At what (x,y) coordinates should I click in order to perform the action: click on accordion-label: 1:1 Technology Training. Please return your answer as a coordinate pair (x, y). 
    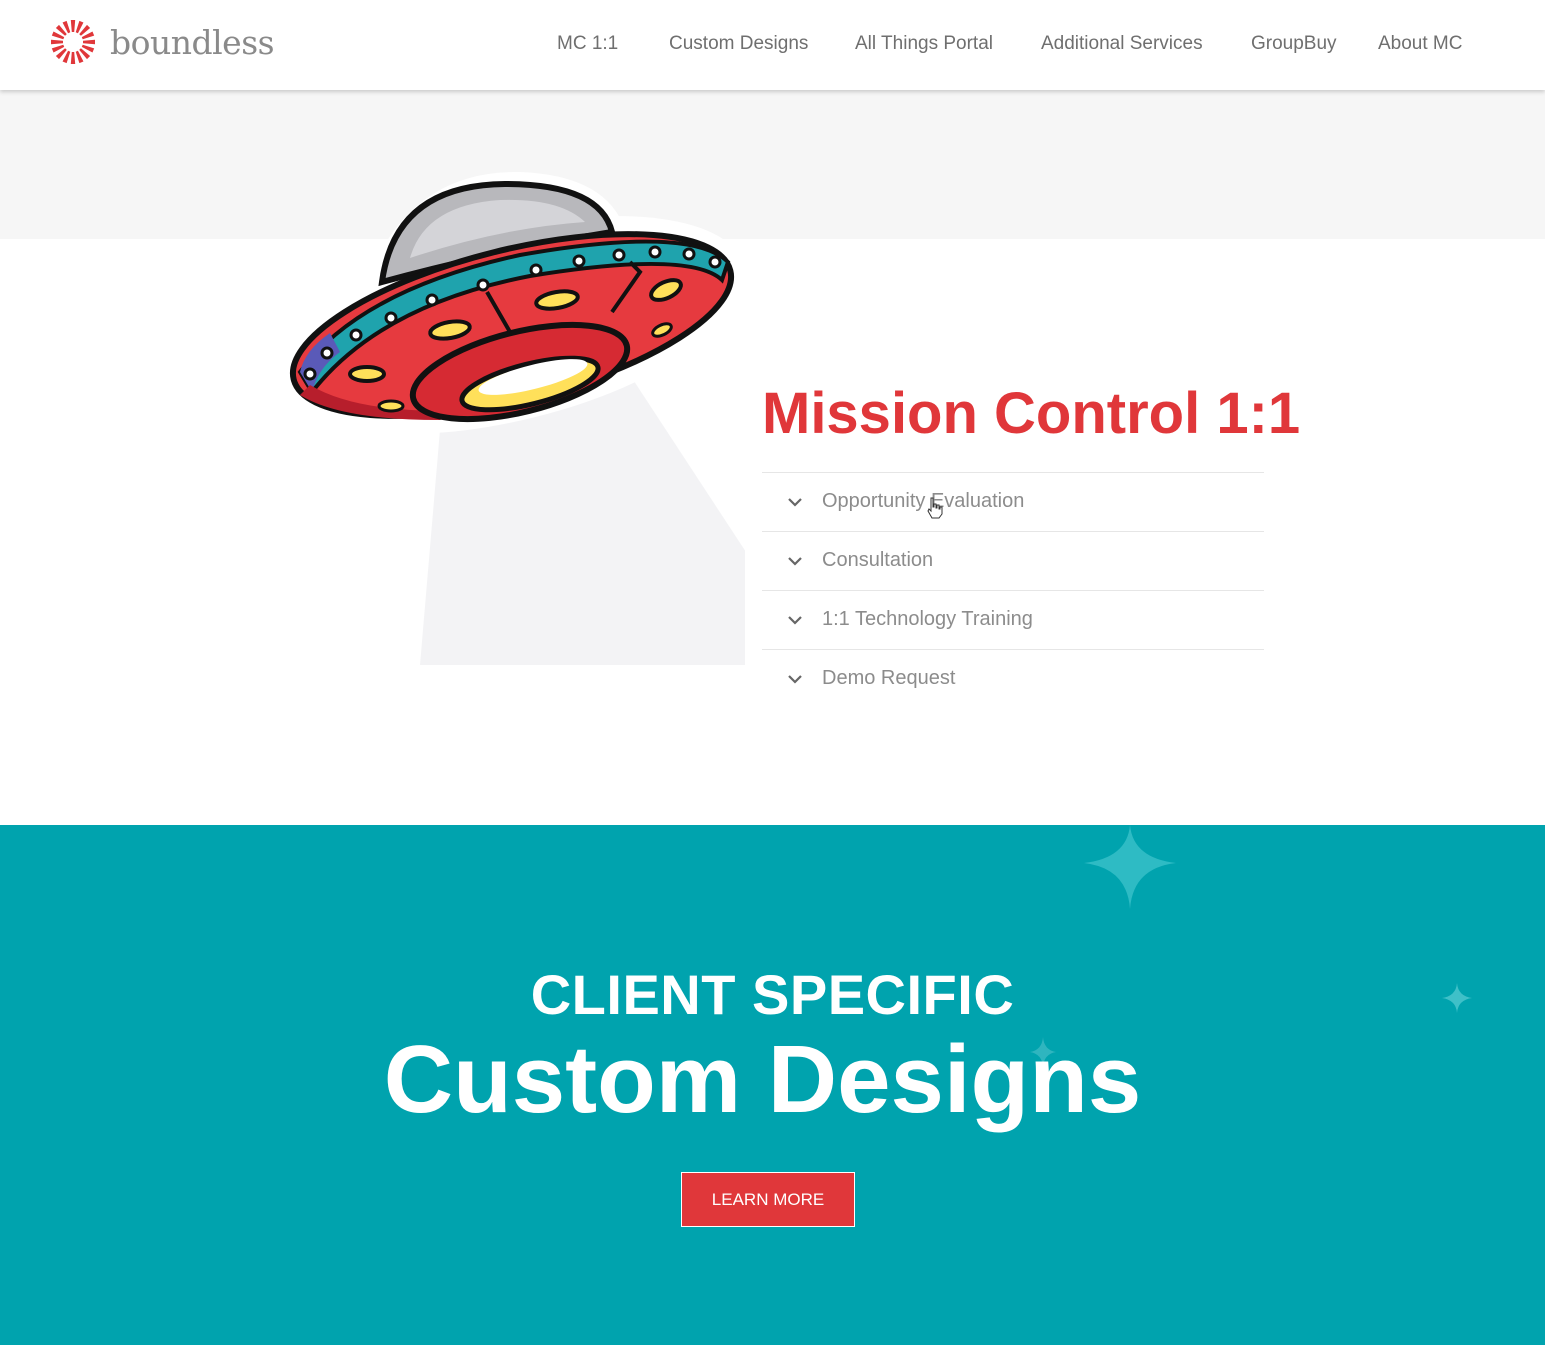
    Looking at the image, I should click on (927, 619).